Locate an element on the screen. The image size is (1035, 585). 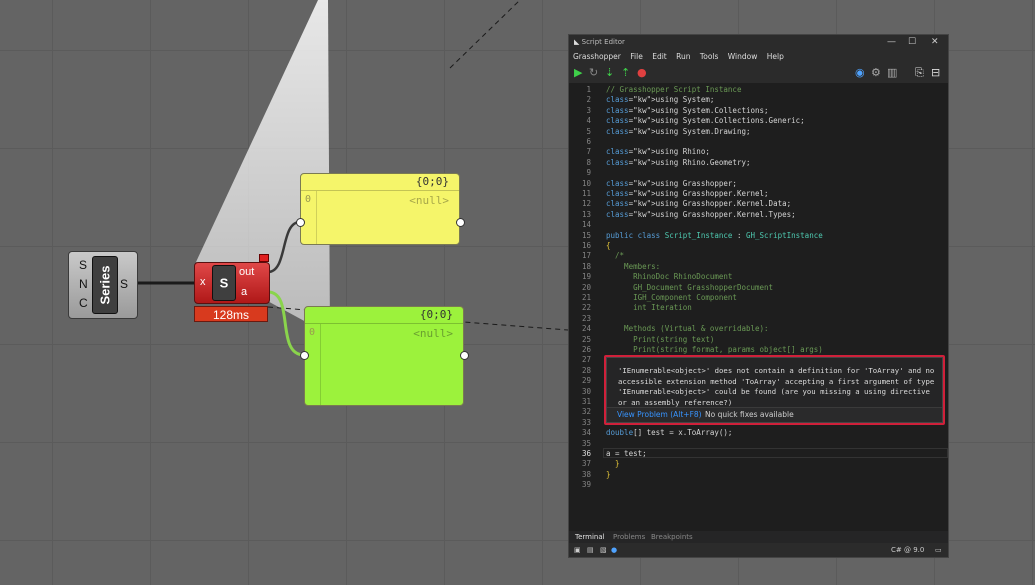
script-output-out: out is located at coordinates (246, 272).